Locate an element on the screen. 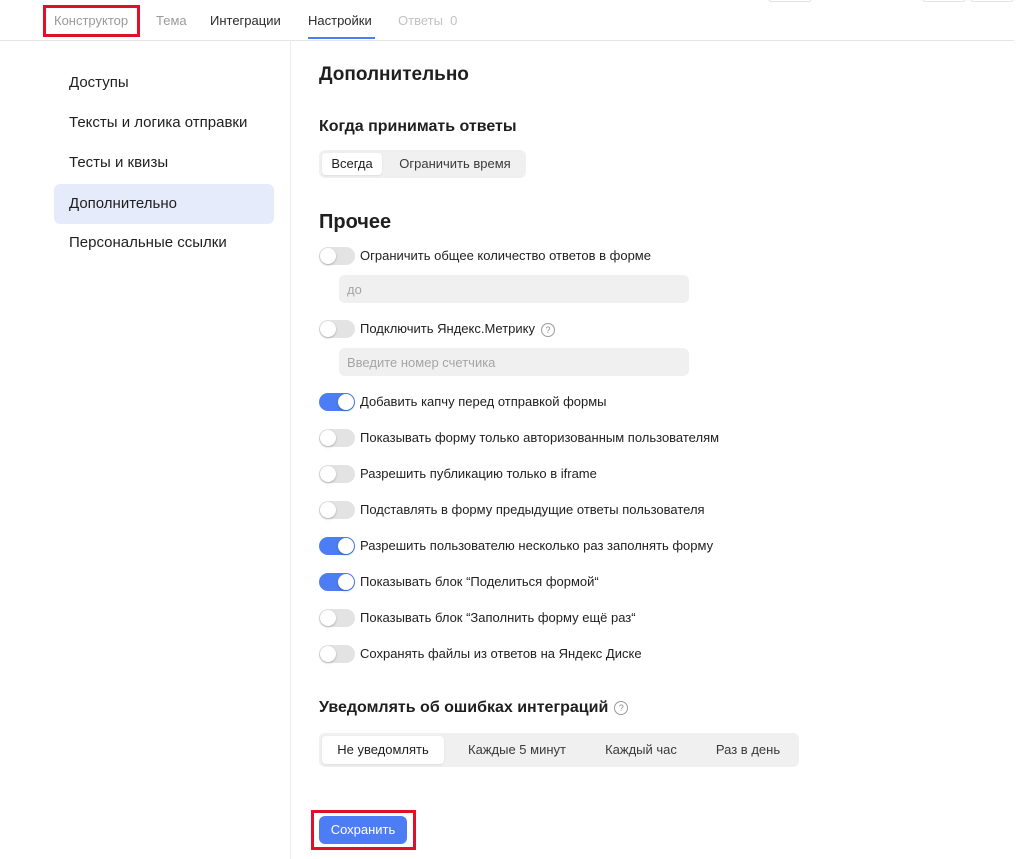 This screenshot has width=1029, height=859. accept-option-always: Всегда is located at coordinates (352, 164).